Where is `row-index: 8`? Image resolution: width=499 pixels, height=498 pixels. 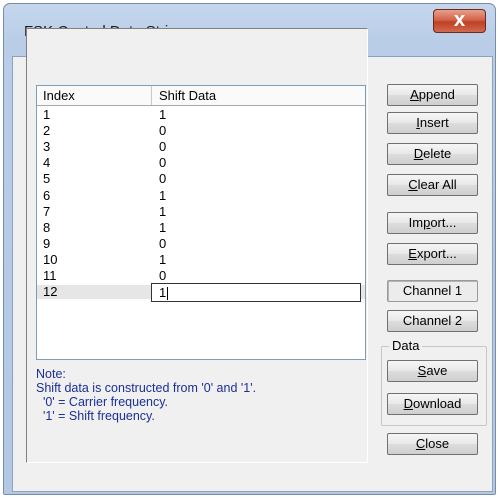 row-index: 8 is located at coordinates (47, 227).